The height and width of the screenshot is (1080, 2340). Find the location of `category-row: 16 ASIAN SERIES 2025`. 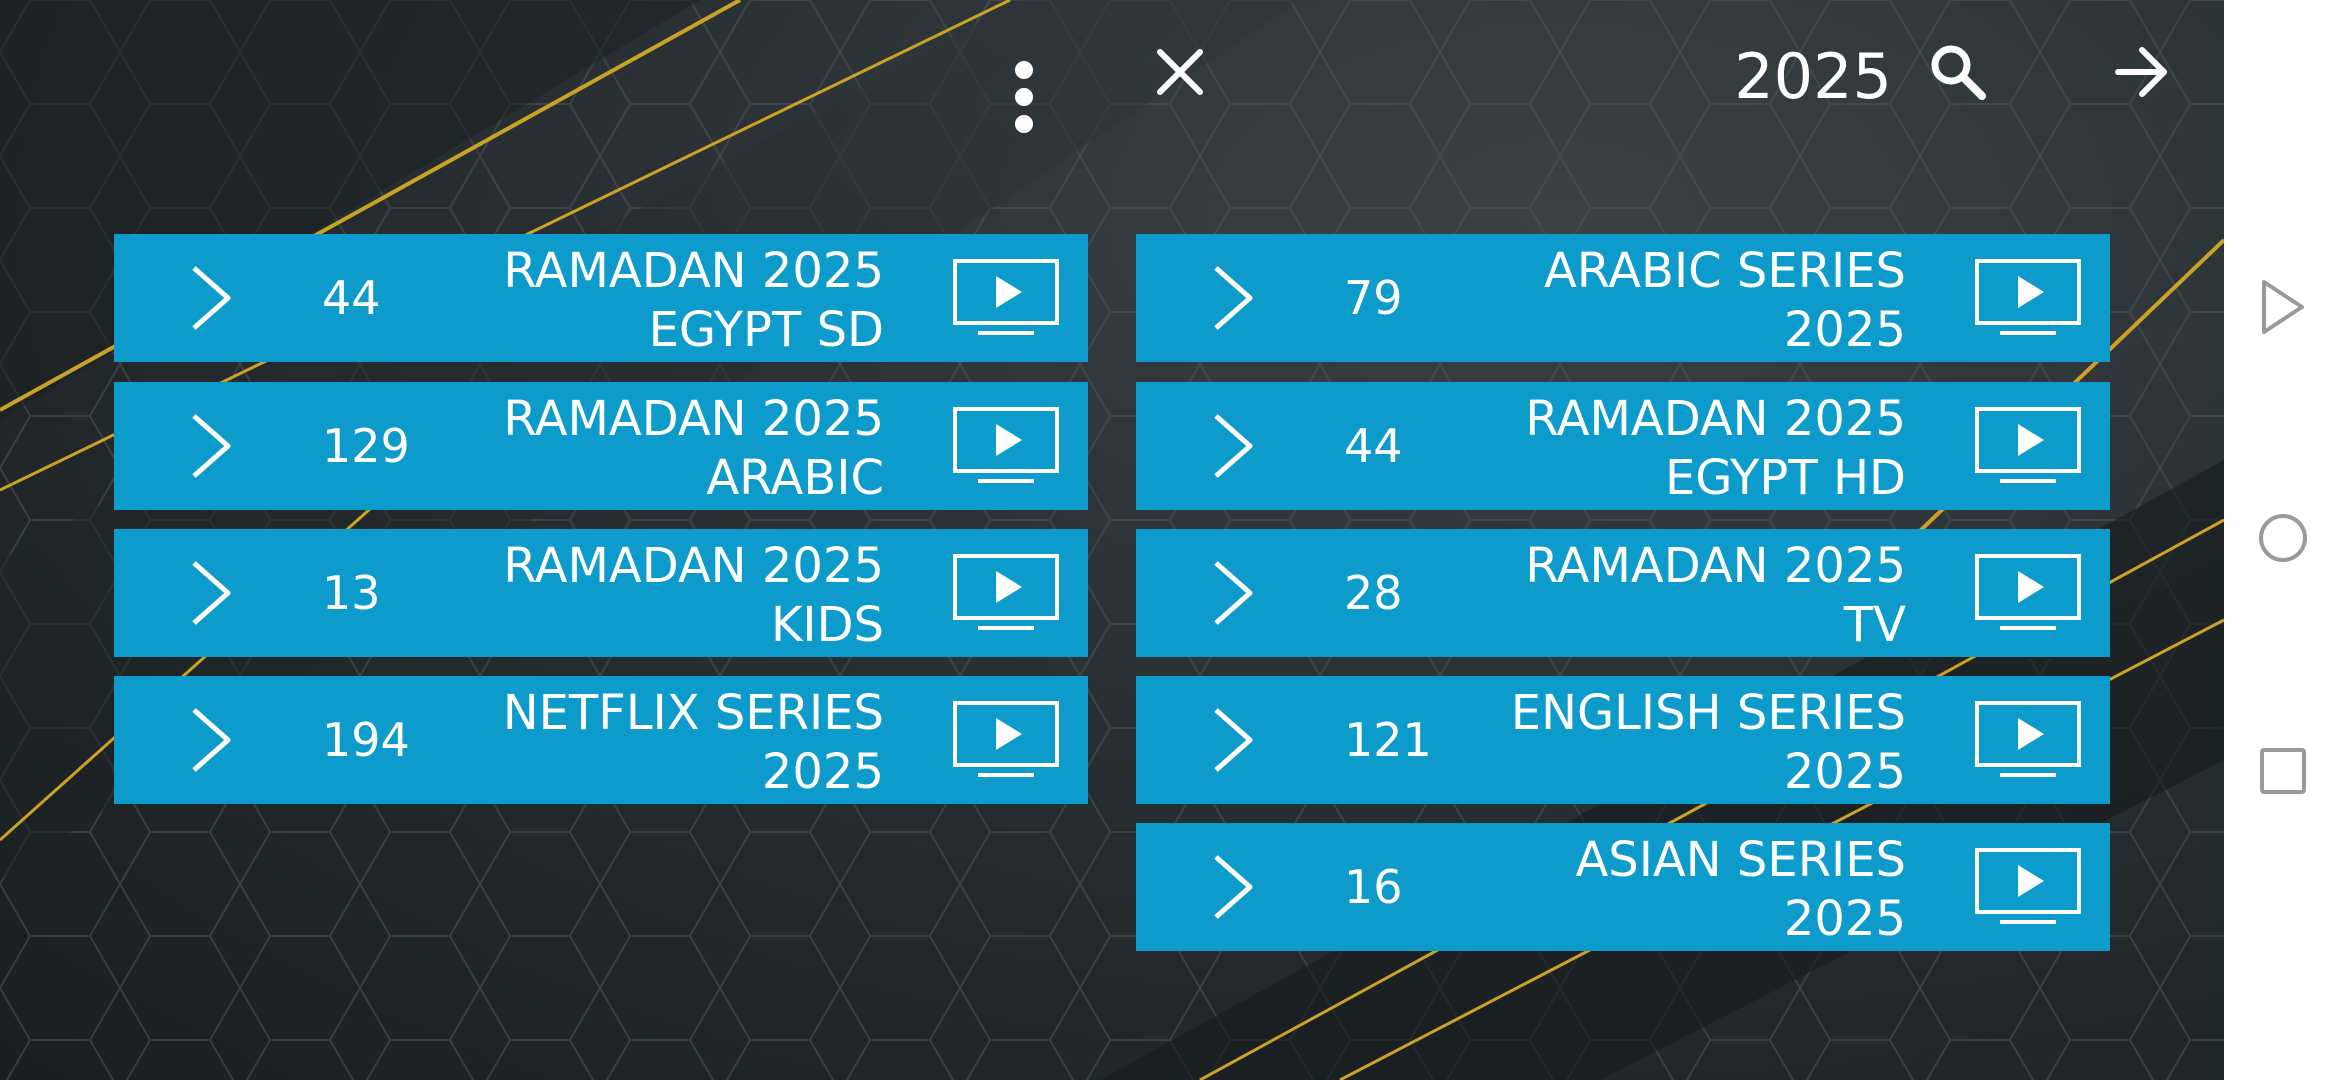

category-row: 16 ASIAN SERIES 2025 is located at coordinates (1623, 887).